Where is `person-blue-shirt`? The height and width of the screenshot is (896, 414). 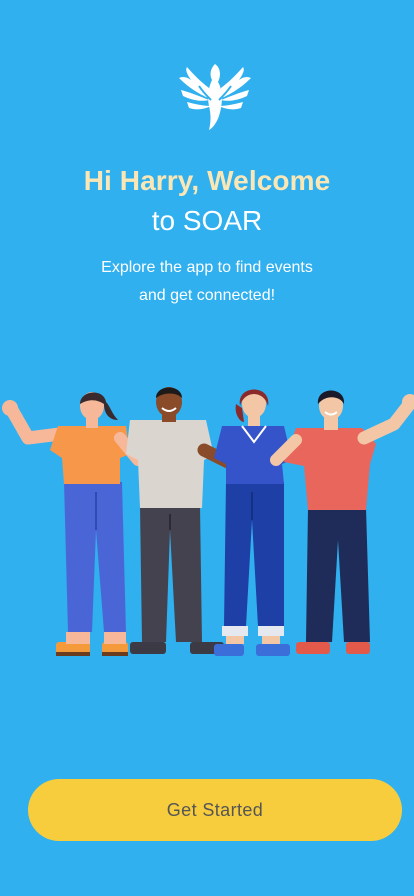
person-blue-shirt is located at coordinates (253, 522).